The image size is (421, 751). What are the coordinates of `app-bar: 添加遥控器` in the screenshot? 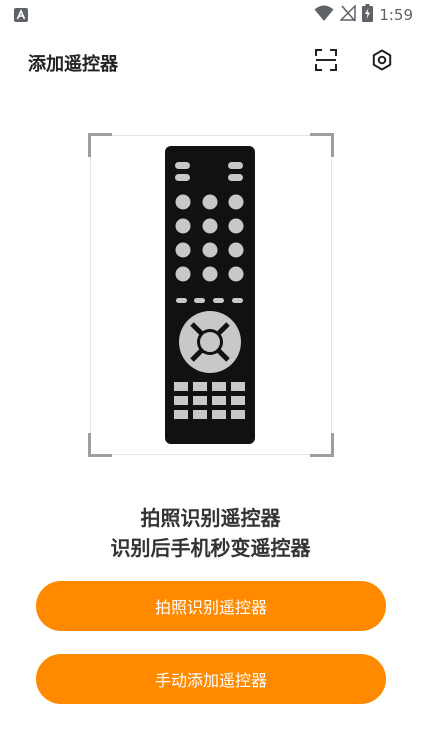 It's located at (210, 62).